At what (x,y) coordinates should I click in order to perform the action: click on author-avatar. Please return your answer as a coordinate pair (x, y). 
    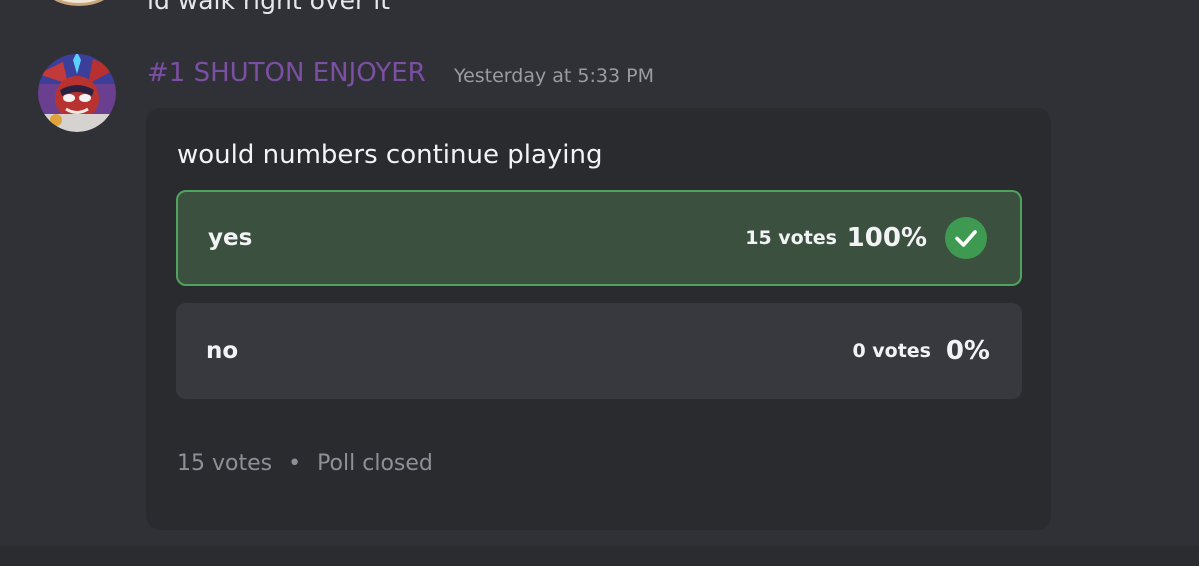
    Looking at the image, I should click on (77, 93).